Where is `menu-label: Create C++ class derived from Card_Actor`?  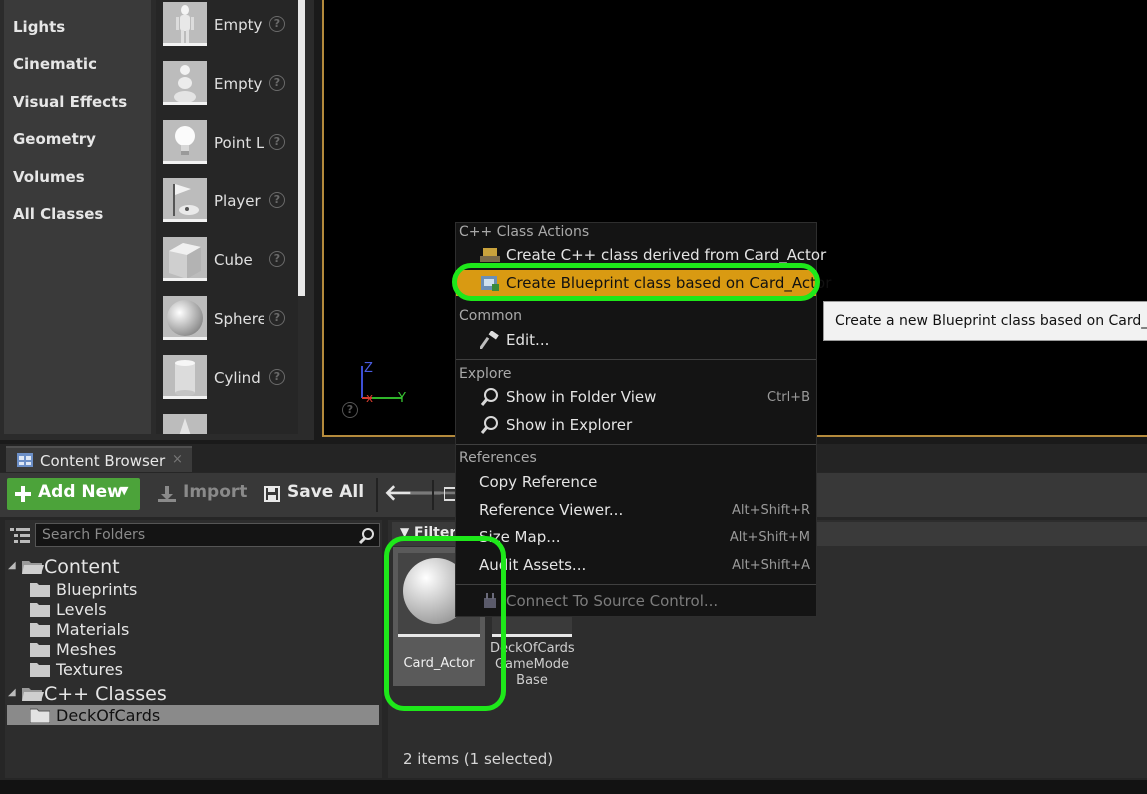
menu-label: Create C++ class derived from Card_Actor is located at coordinates (666, 255).